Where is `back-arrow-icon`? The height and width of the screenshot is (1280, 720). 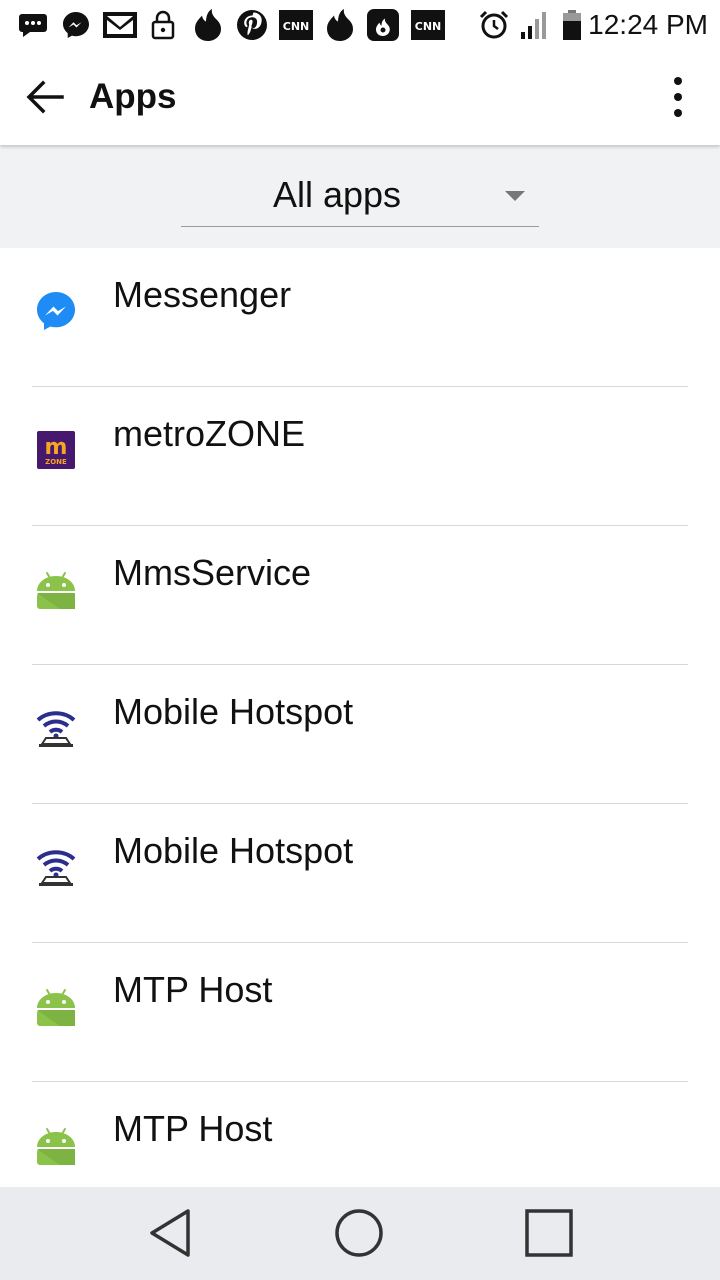 back-arrow-icon is located at coordinates (45, 97).